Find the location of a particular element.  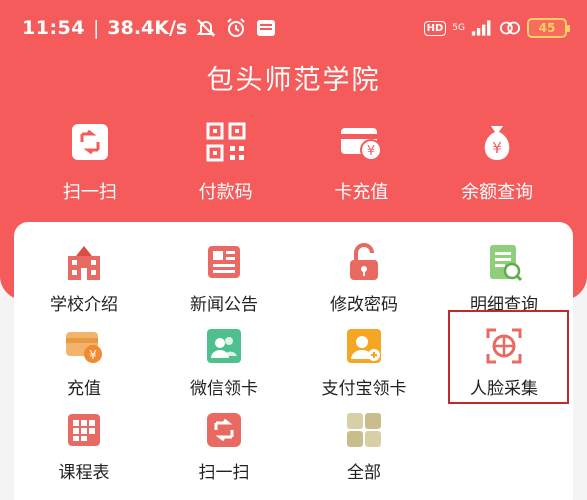

service-wechat-card: 微信领卡 is located at coordinates (224, 358).